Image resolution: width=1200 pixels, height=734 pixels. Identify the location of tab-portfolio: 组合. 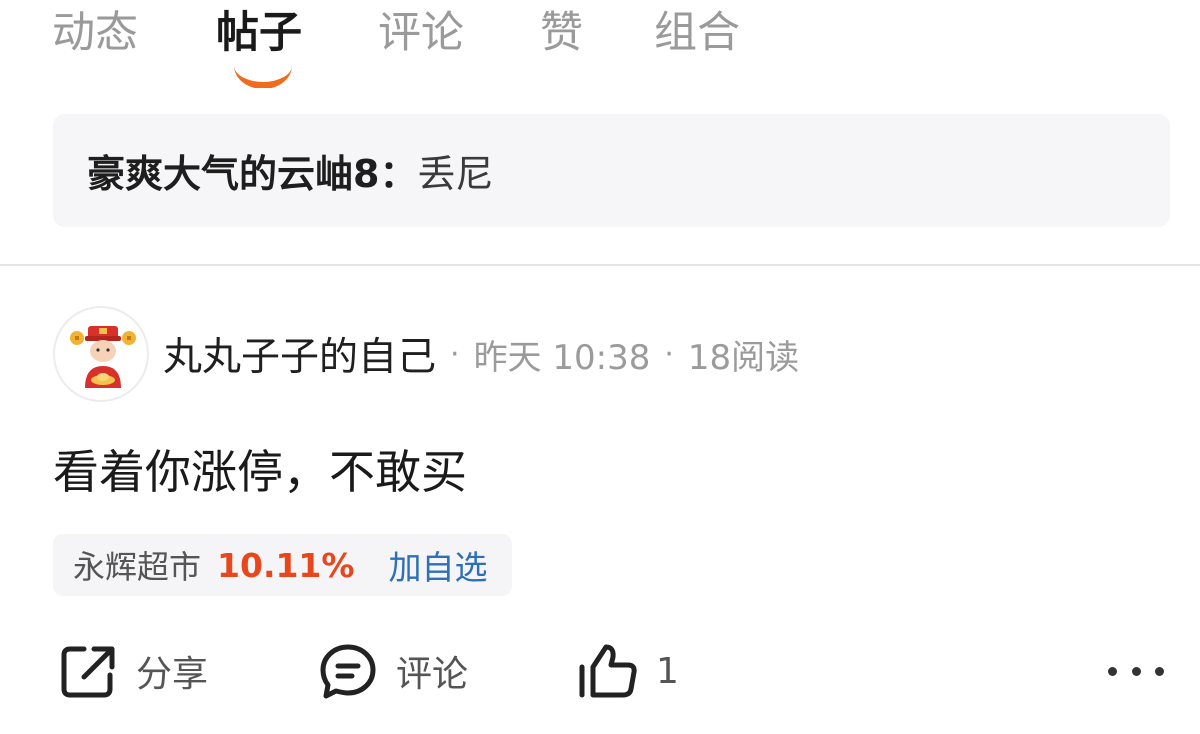
(697, 33).